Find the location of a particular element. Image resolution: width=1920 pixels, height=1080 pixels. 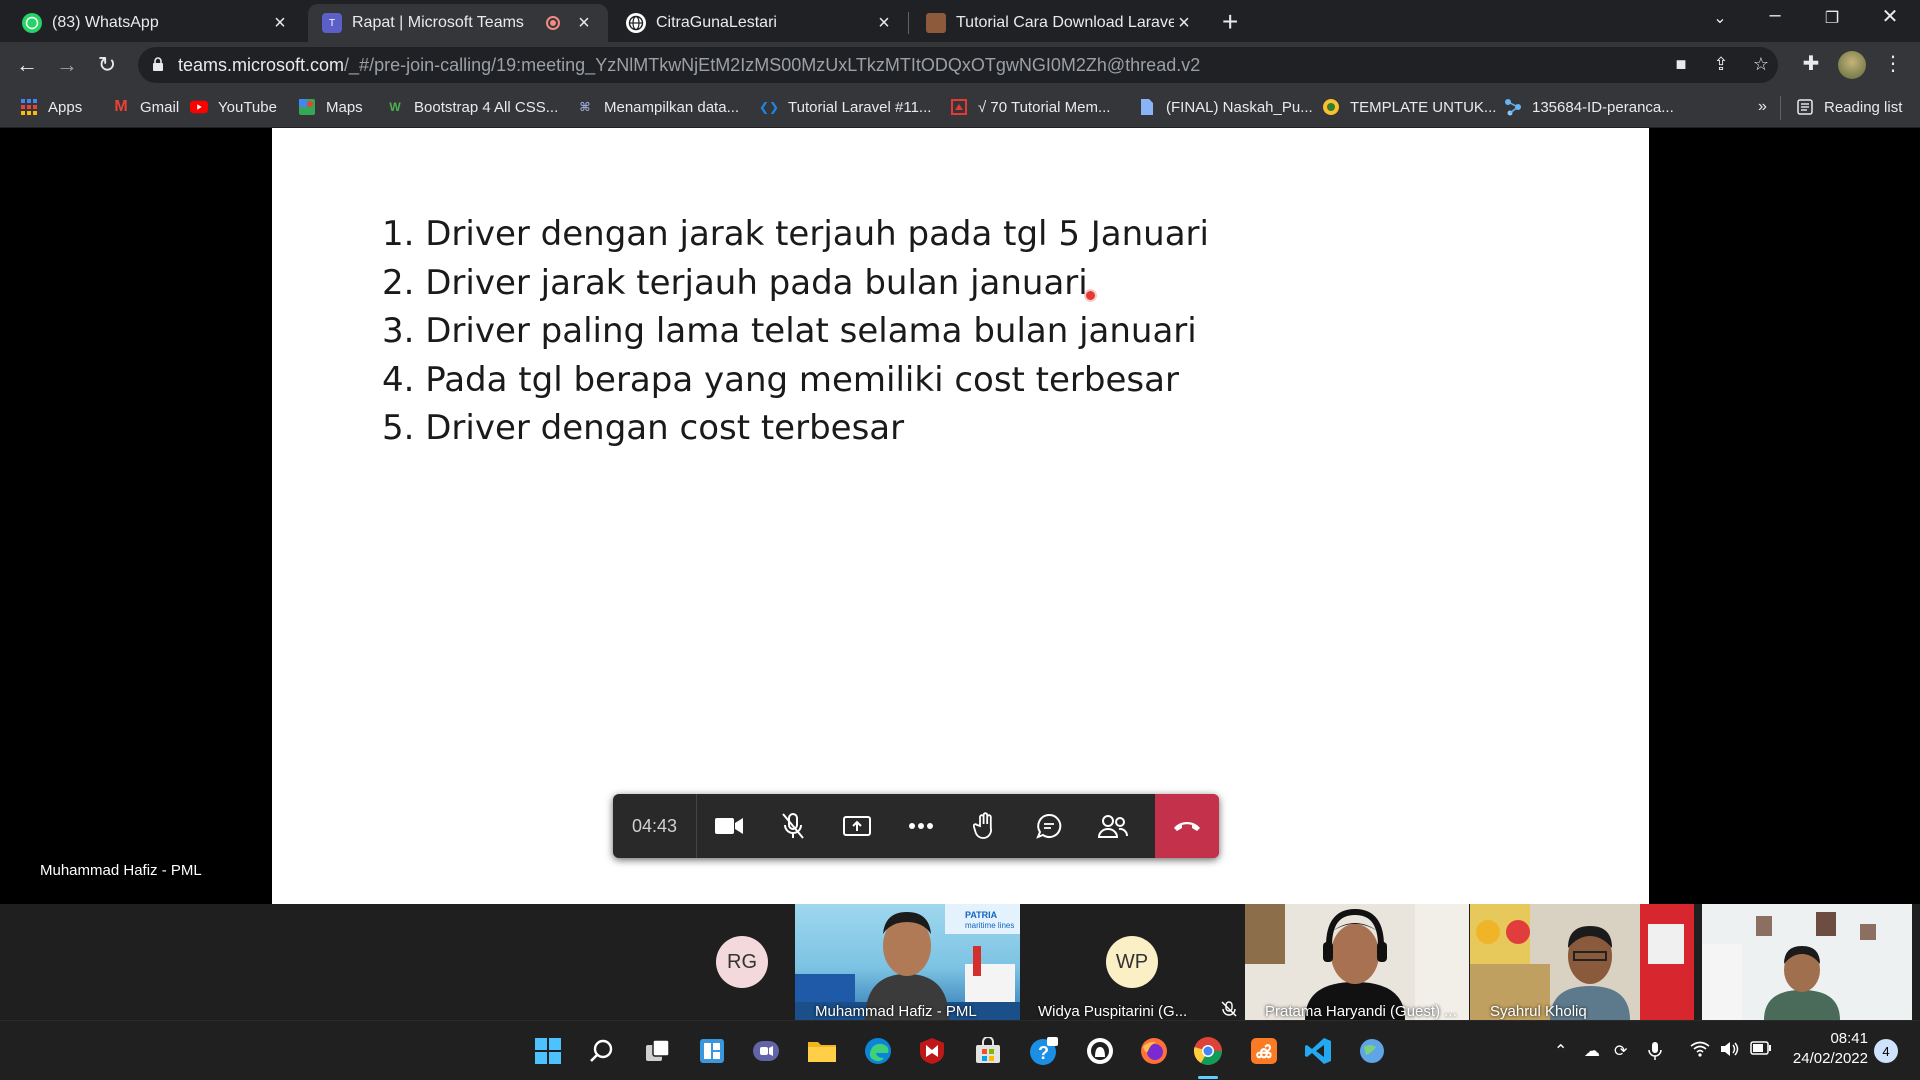

participant-tile-guest is located at coordinates (1807, 962).